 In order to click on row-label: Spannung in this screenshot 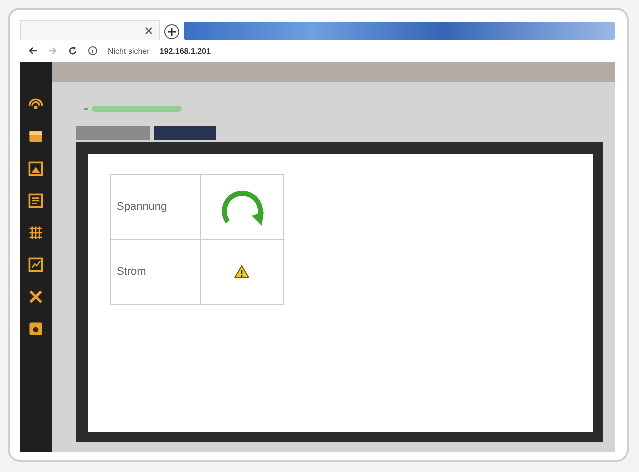, I will do `click(155, 207)`.